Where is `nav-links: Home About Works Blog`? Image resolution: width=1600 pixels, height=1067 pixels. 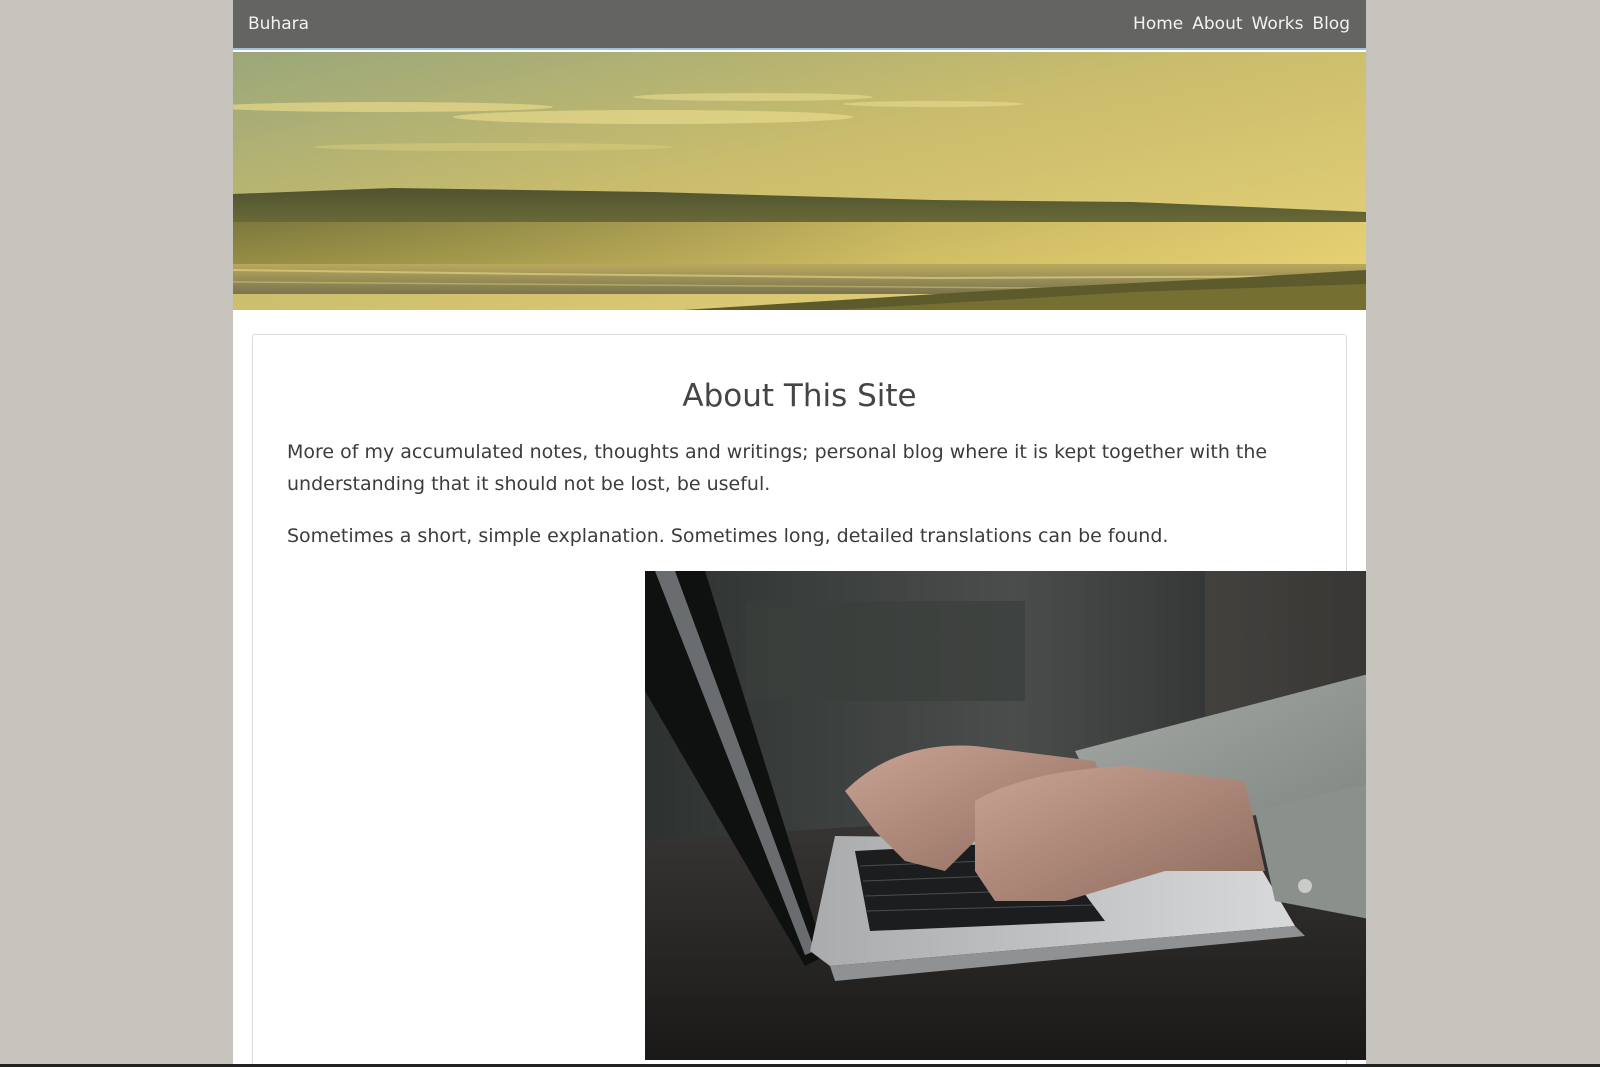
nav-links: Home About Works Blog is located at coordinates (1241, 24).